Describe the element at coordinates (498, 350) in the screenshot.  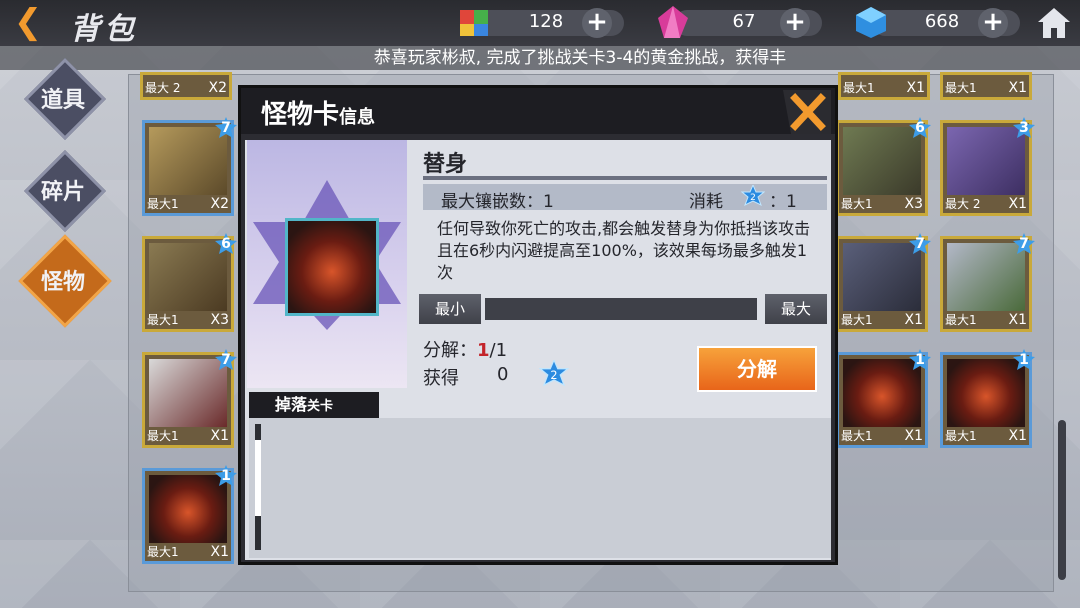
I see `decompose-total: /1` at that location.